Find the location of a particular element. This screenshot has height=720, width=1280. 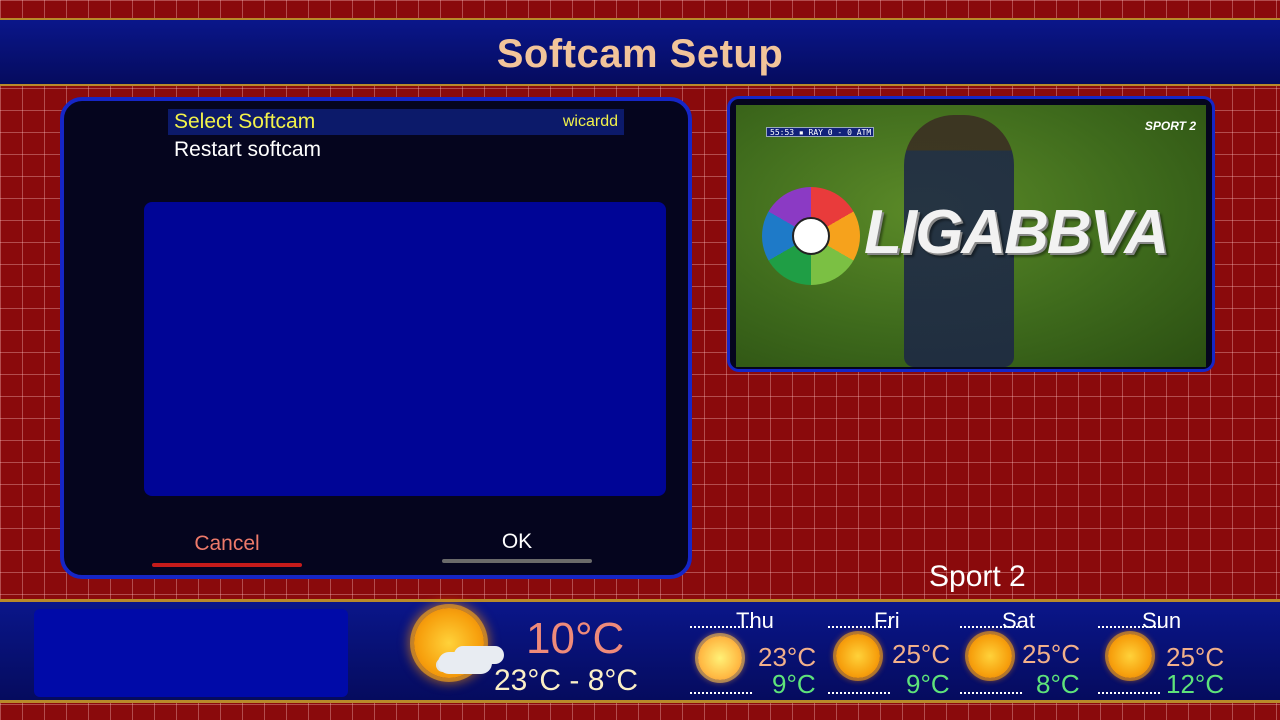

sun-haze-icon is located at coordinates (720, 658).